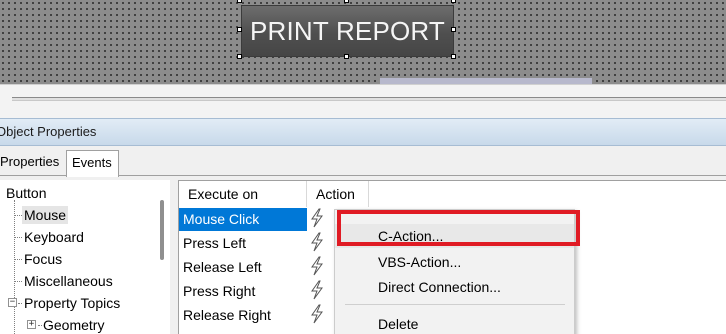 The image size is (726, 334). I want to click on column-header-action: Action, so click(338, 194).